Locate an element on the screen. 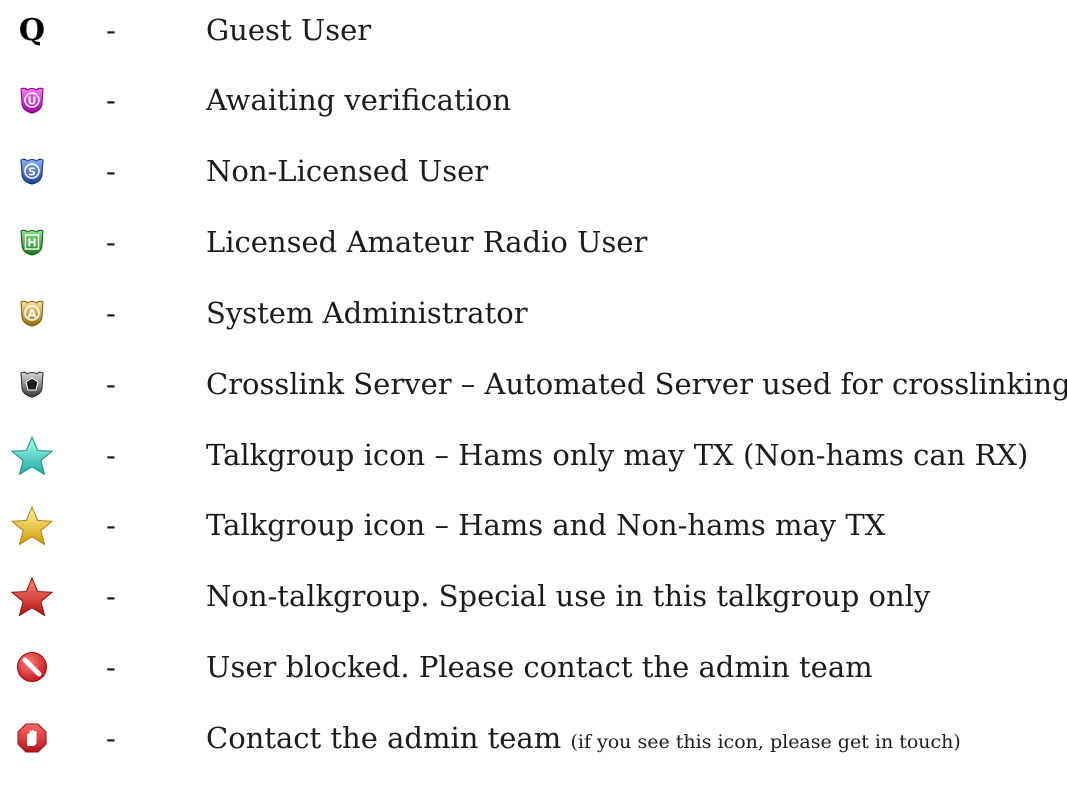 Image resolution: width=1067 pixels, height=785 pixels. badge-h-green-icon: H is located at coordinates (32, 242).